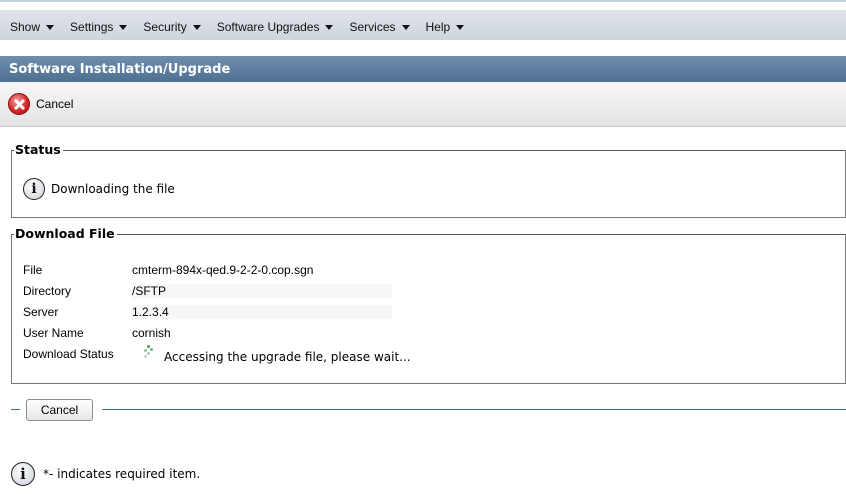 Image resolution: width=846 pixels, height=495 pixels. Describe the element at coordinates (428, 180) in the screenshot. I see `status-section: Status i Downloading the file` at that location.